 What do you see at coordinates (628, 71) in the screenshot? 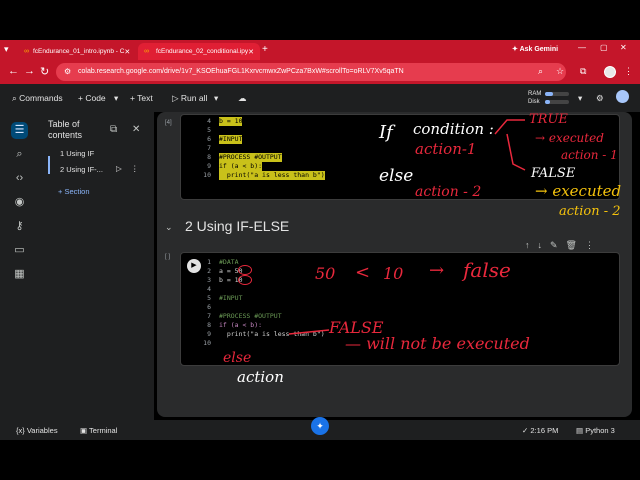
I see `browser-menu-icon: ⋮` at bounding box center [628, 71].